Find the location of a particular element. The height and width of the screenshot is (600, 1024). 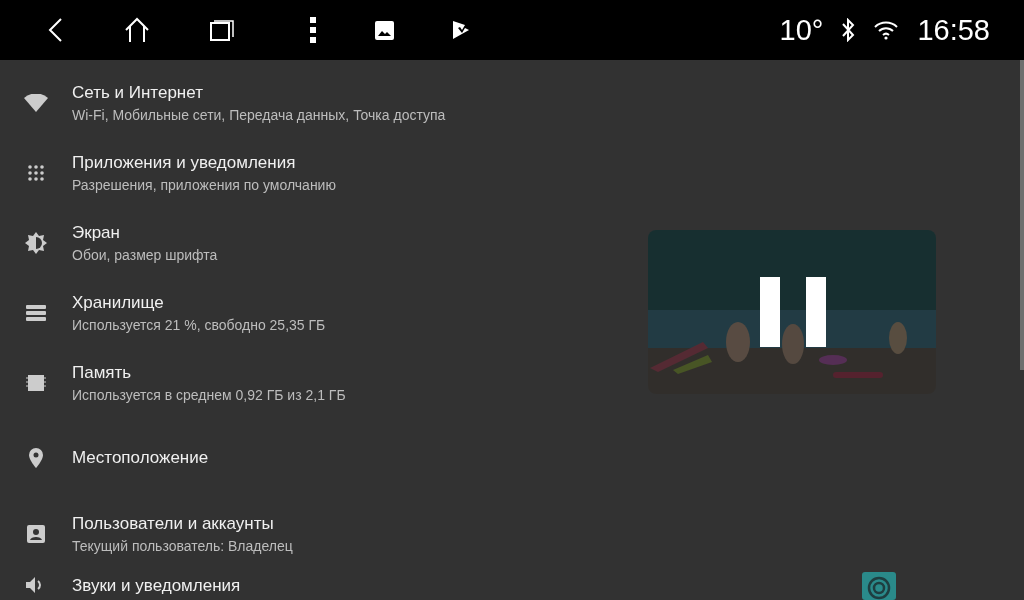

location-pin-icon is located at coordinates (36, 458).